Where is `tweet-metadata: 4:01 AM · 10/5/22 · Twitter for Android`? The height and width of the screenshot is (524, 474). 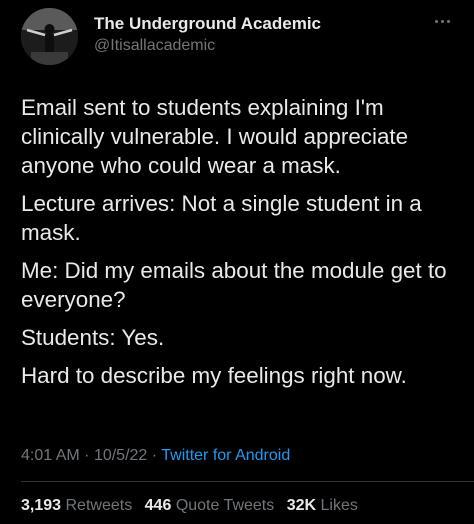
tweet-metadata: 4:01 AM · 10/5/22 · Twitter for Android is located at coordinates (155, 456).